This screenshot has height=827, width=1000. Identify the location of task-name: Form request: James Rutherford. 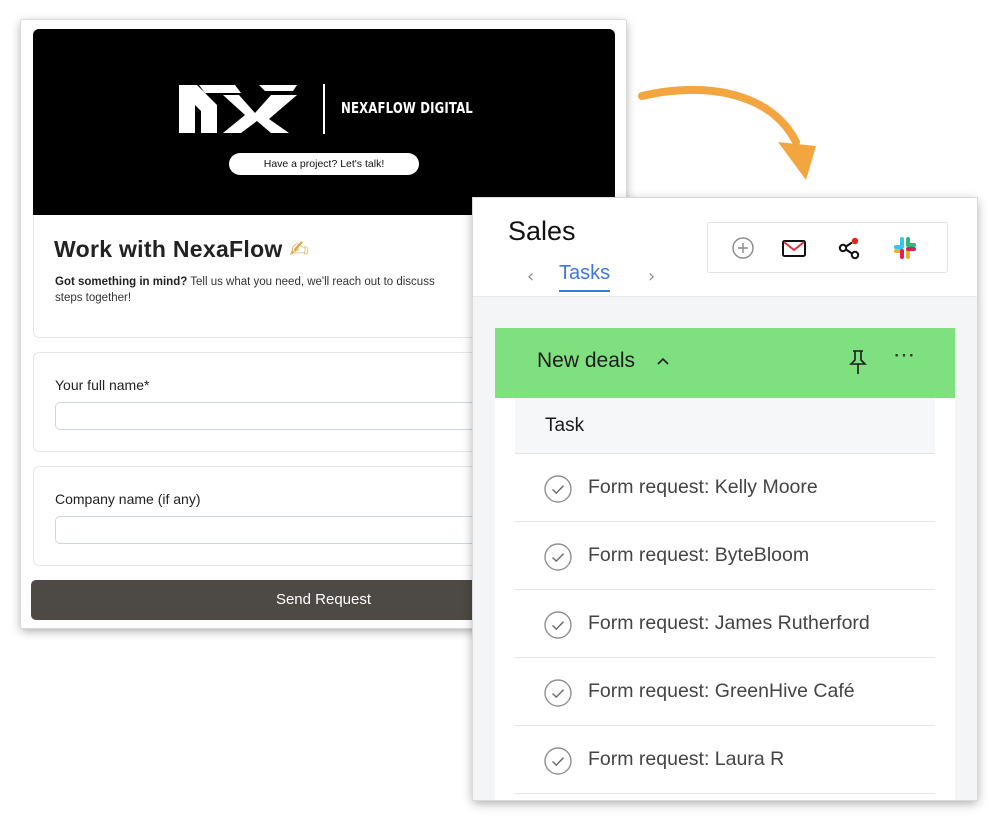
(729, 623).